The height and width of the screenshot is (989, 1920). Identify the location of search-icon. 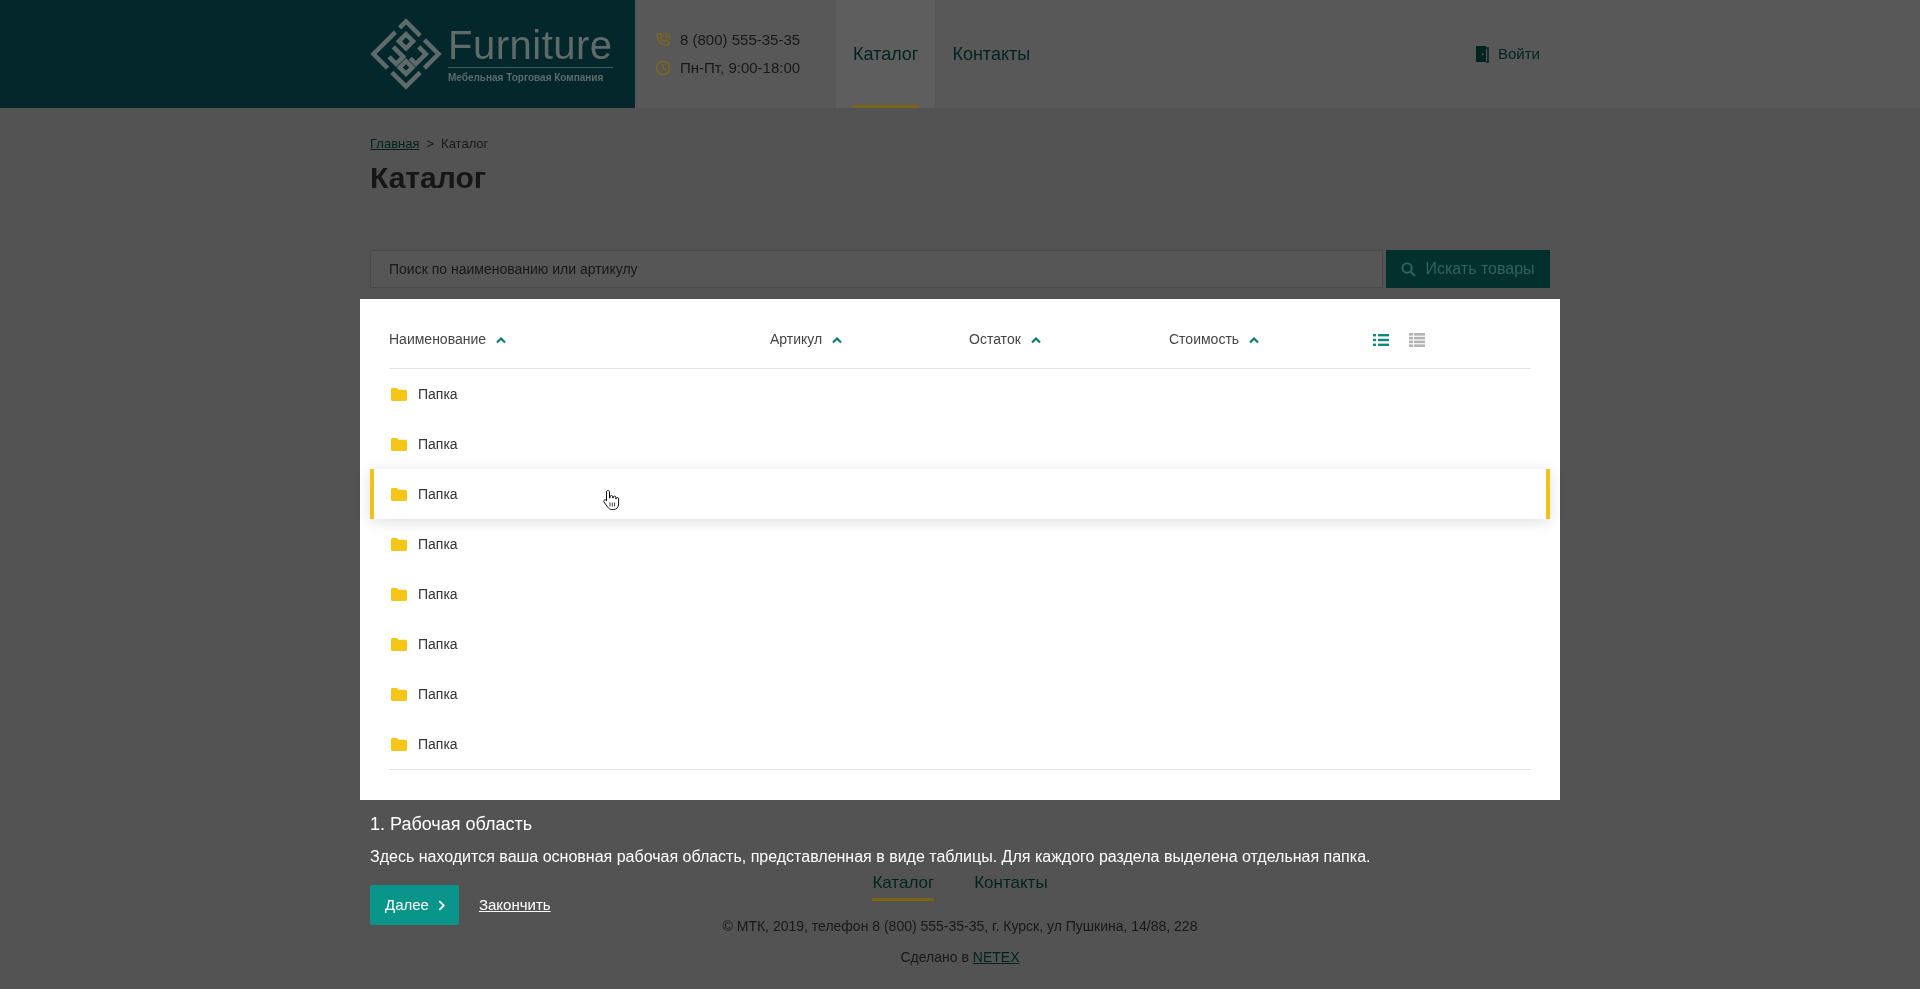
(1409, 269).